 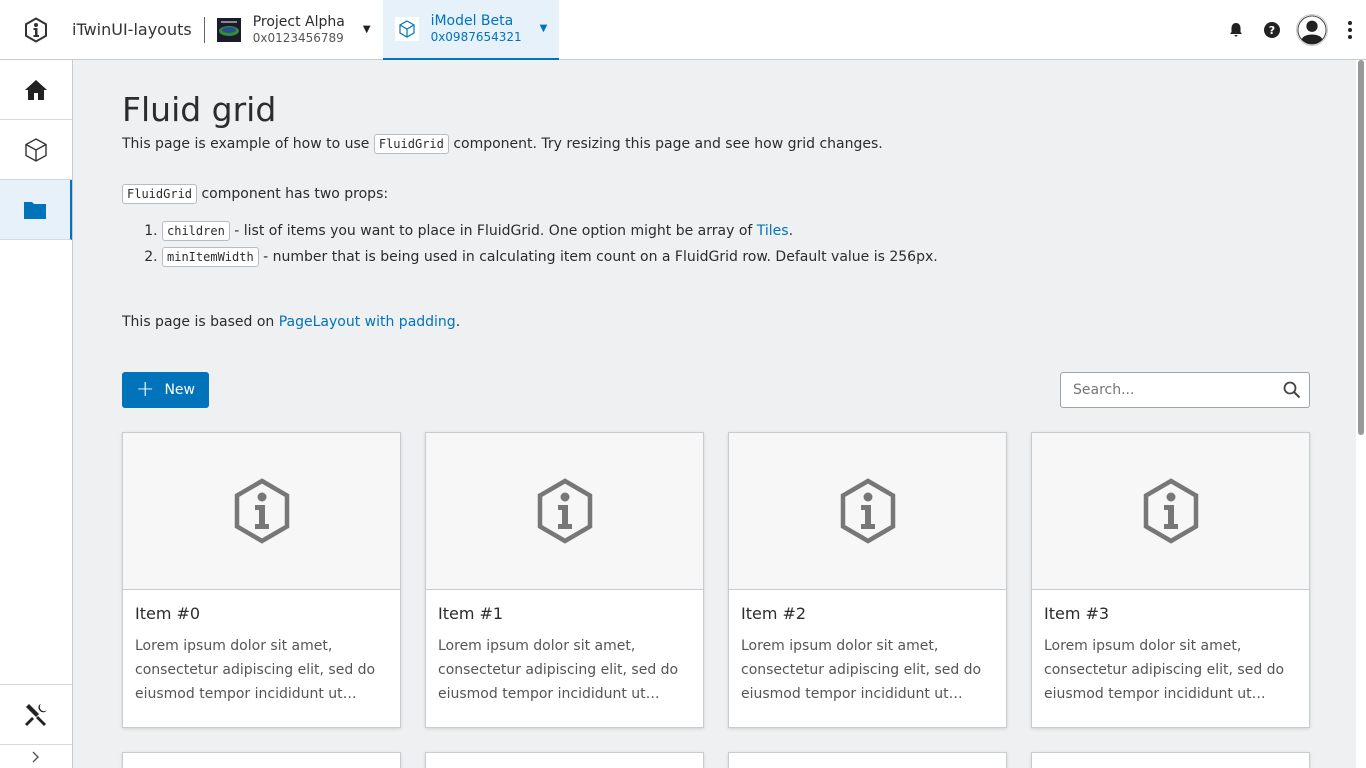 I want to click on tile-name: Item #0, so click(x=168, y=613).